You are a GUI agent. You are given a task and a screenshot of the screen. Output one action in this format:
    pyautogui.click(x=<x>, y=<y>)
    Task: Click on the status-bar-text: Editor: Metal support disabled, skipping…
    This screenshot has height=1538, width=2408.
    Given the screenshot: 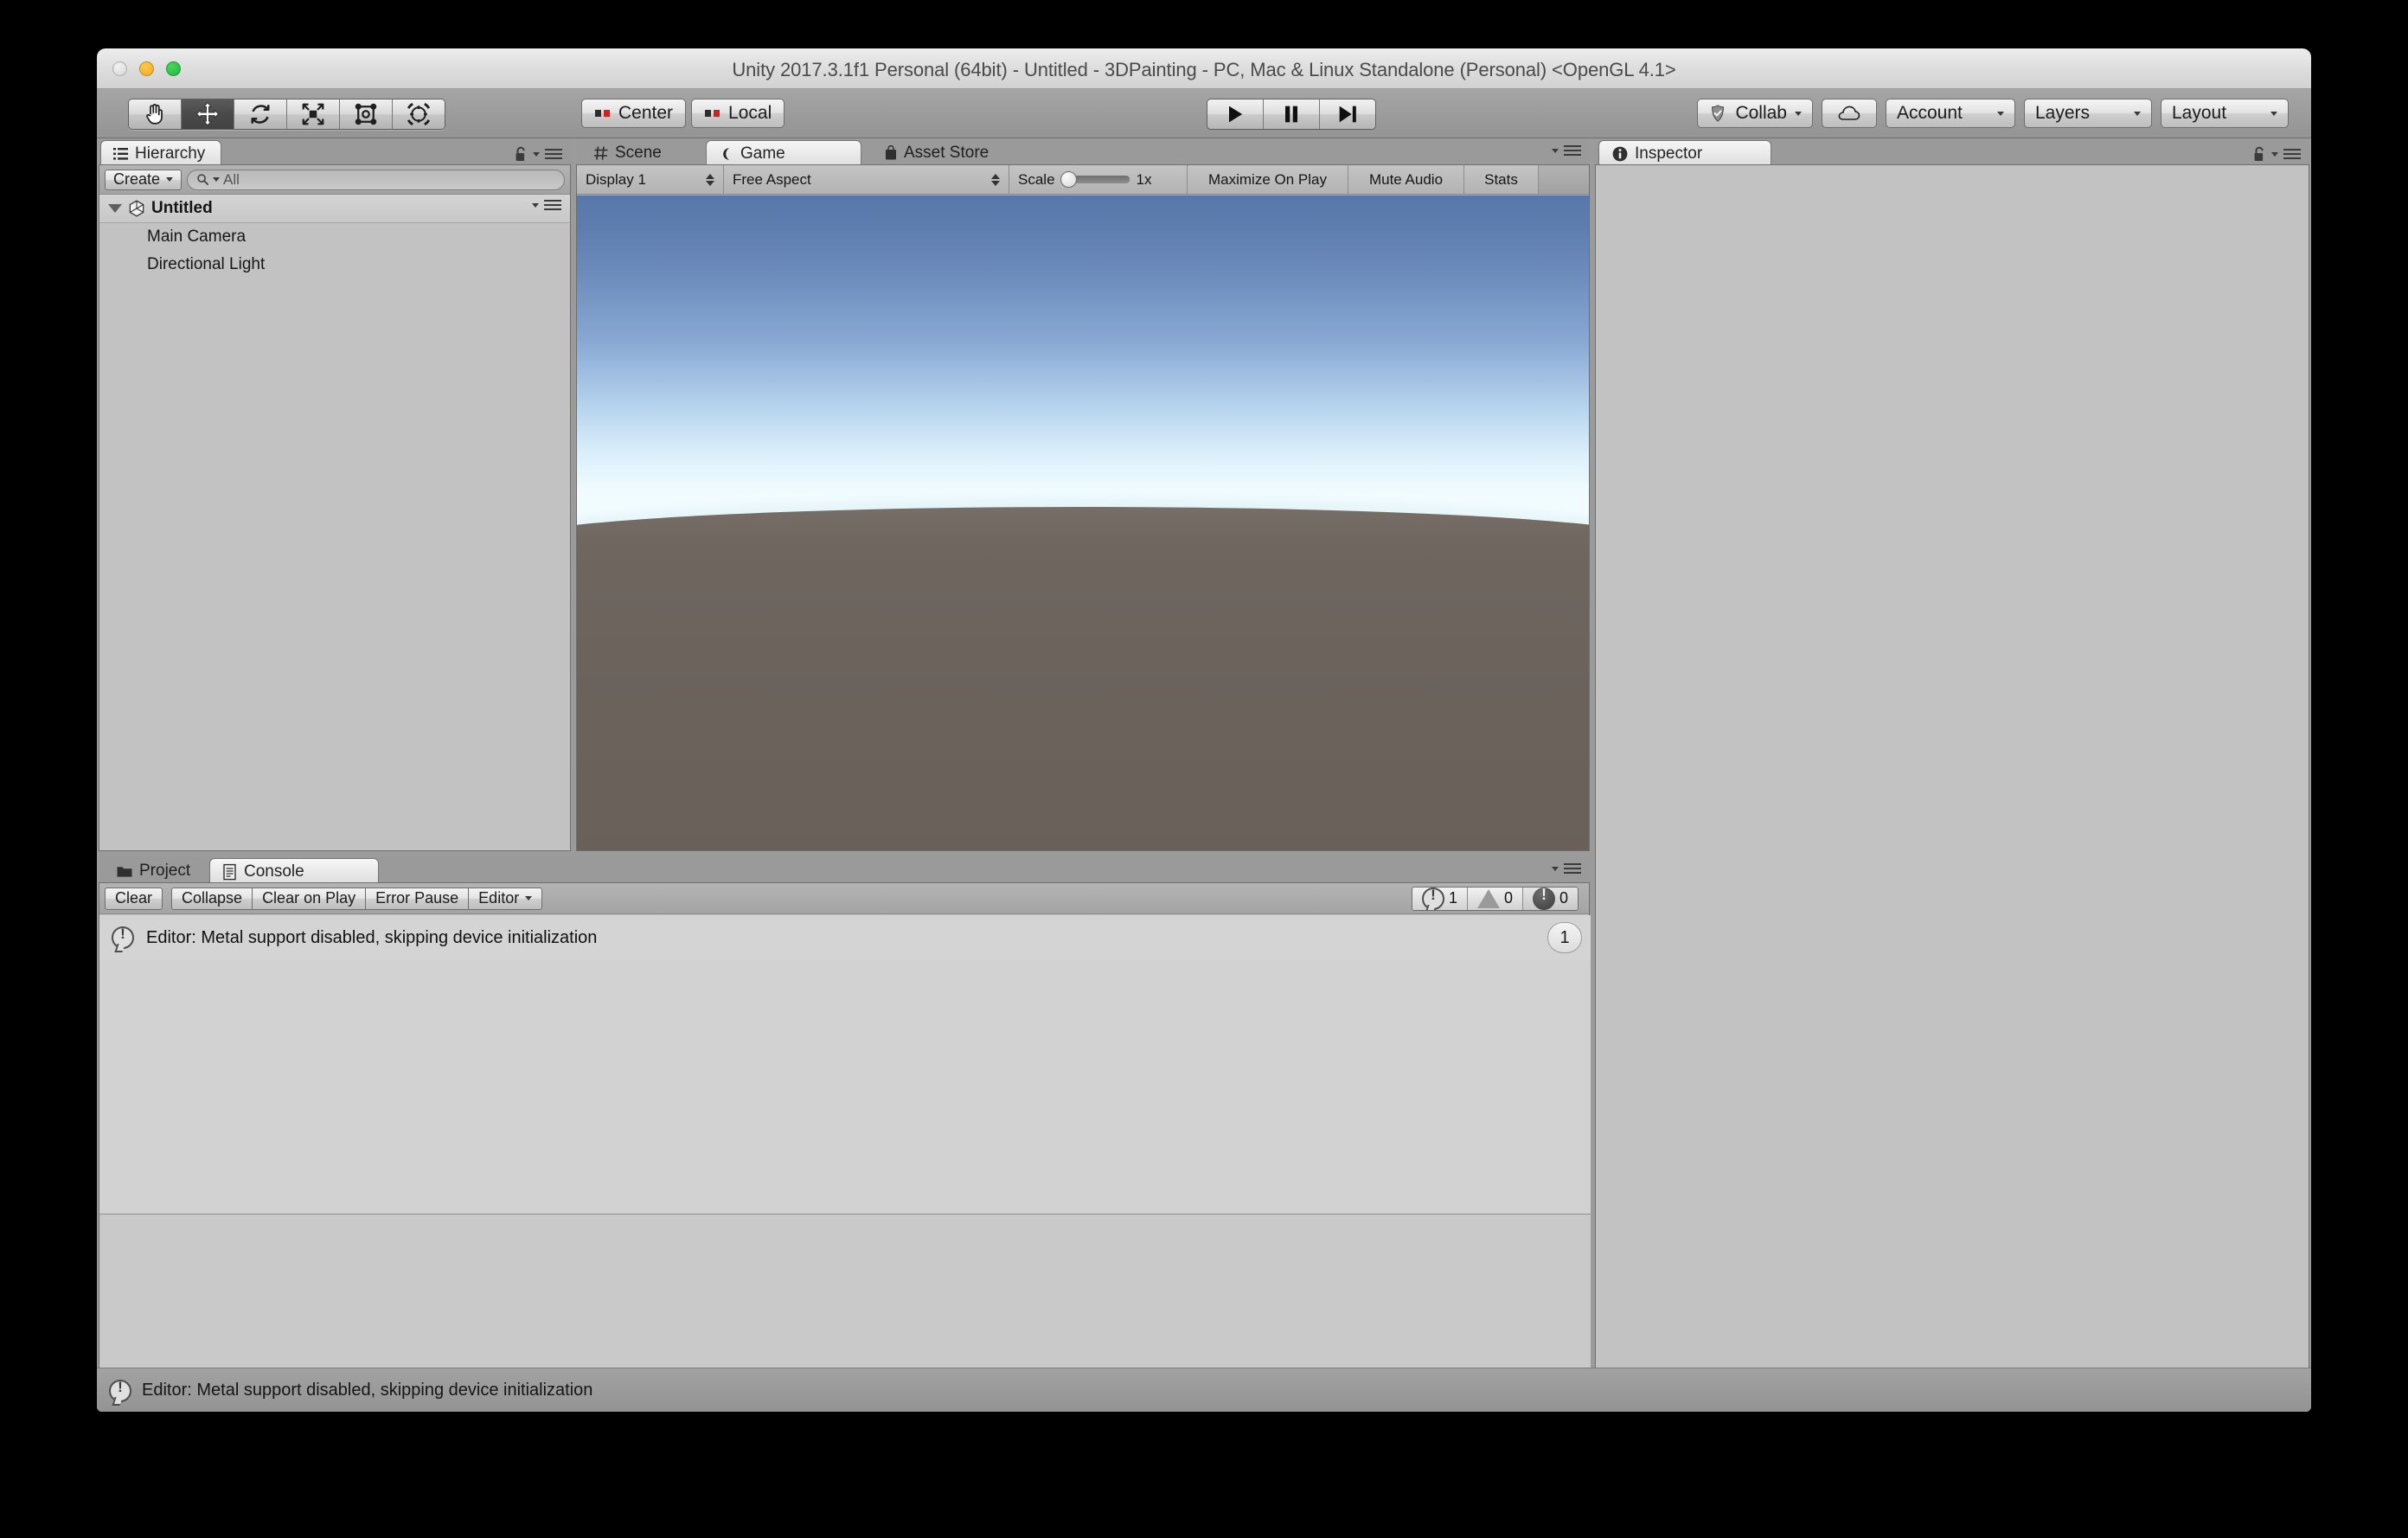 What is the action you would take?
    pyautogui.click(x=367, y=1390)
    